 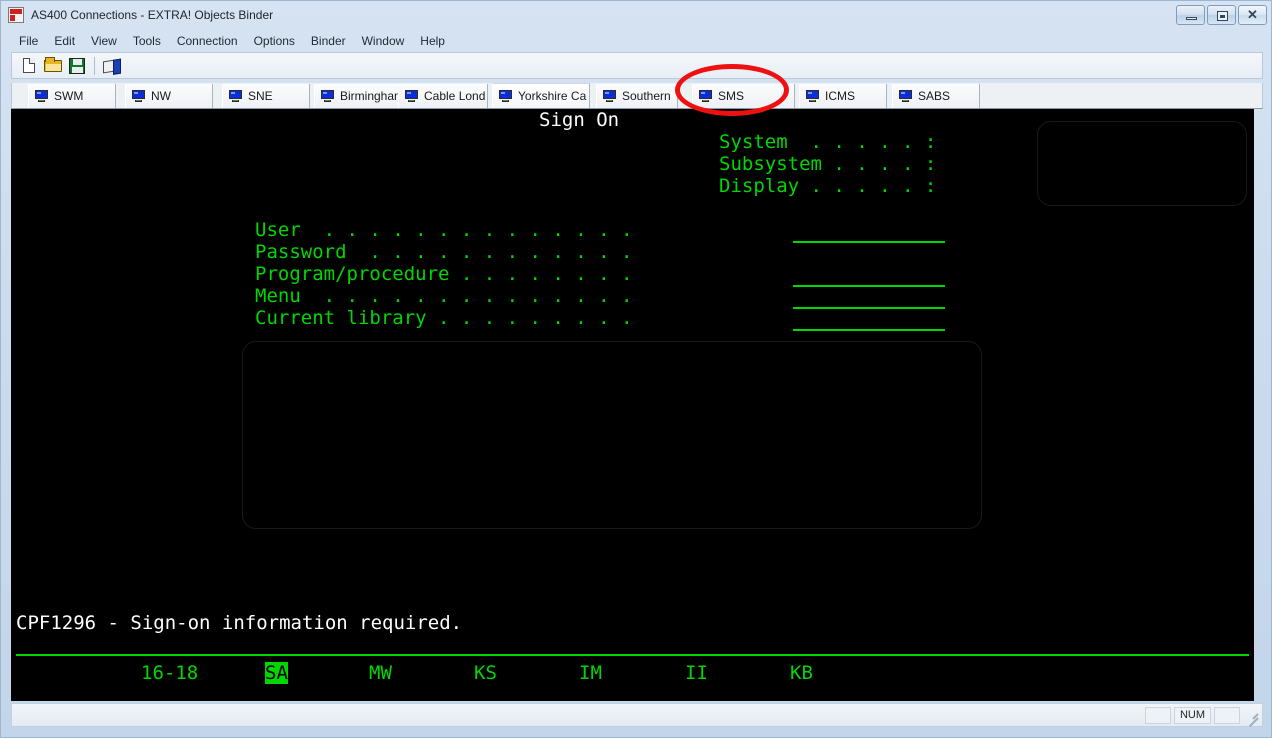 I want to click on session-tab-southern: Southern, so click(x=637, y=96).